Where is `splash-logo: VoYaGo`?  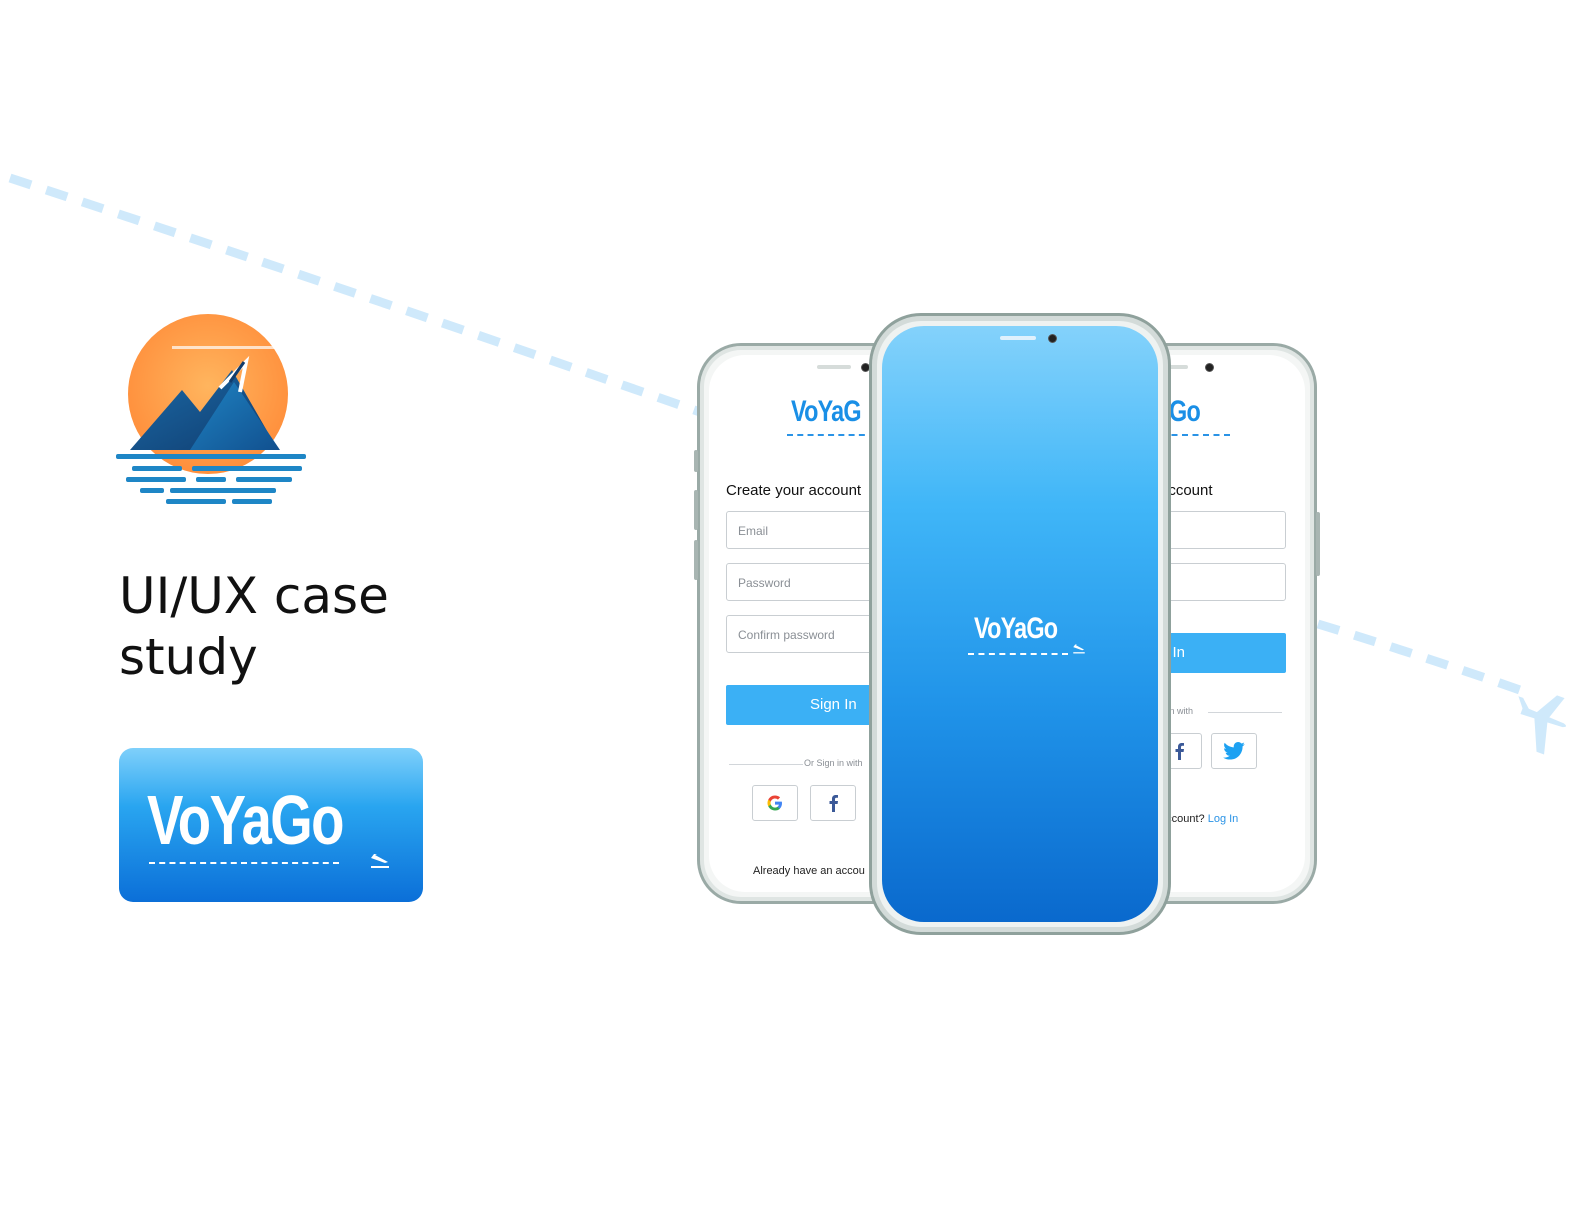
splash-logo: VoYaGo is located at coordinates (1016, 628).